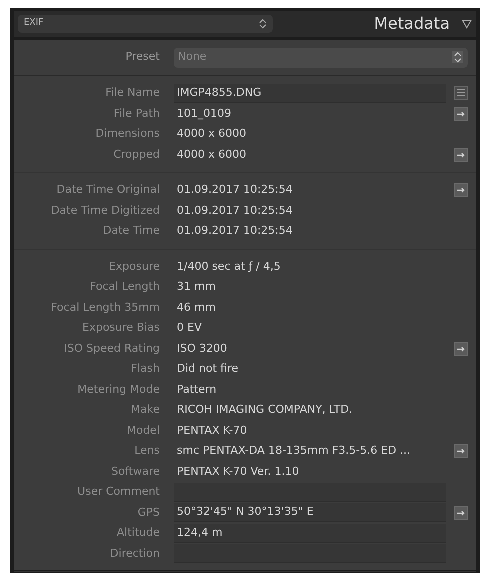 Image resolution: width=488 pixels, height=573 pixels. I want to click on input-field: 50°32'45" N 30°13'35" E, so click(310, 512).